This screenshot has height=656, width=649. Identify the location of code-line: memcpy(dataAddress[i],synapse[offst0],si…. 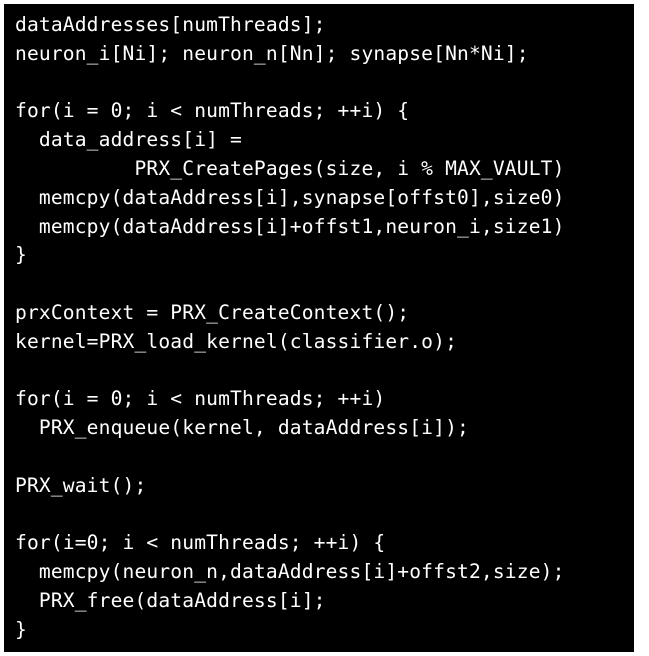
(290, 197).